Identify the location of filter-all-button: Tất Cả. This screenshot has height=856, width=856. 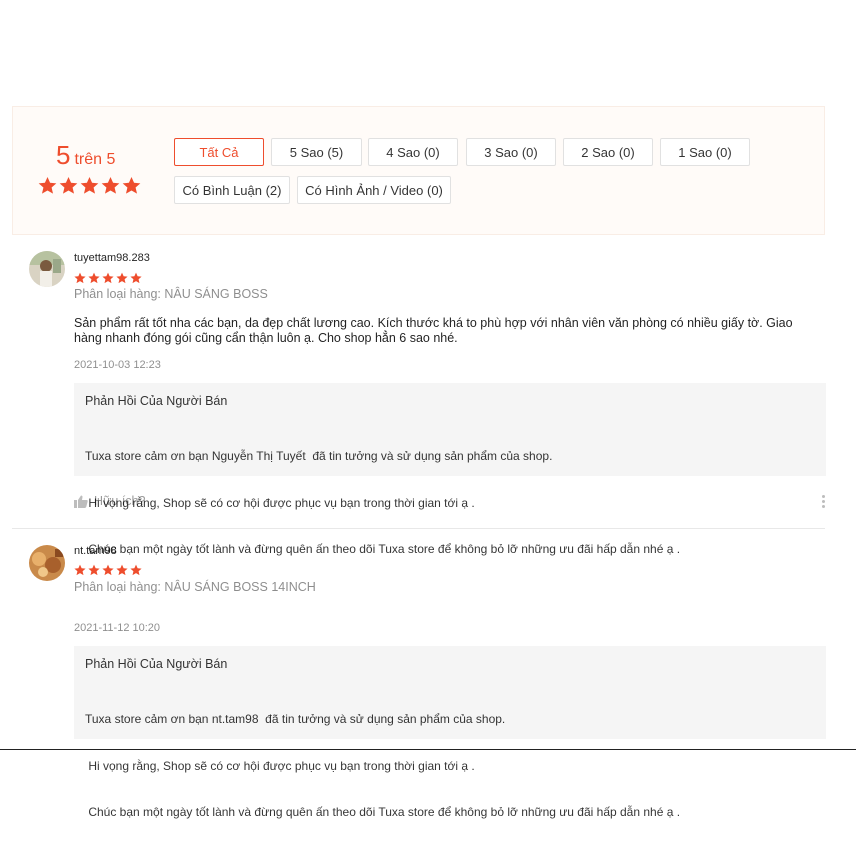
(219, 152).